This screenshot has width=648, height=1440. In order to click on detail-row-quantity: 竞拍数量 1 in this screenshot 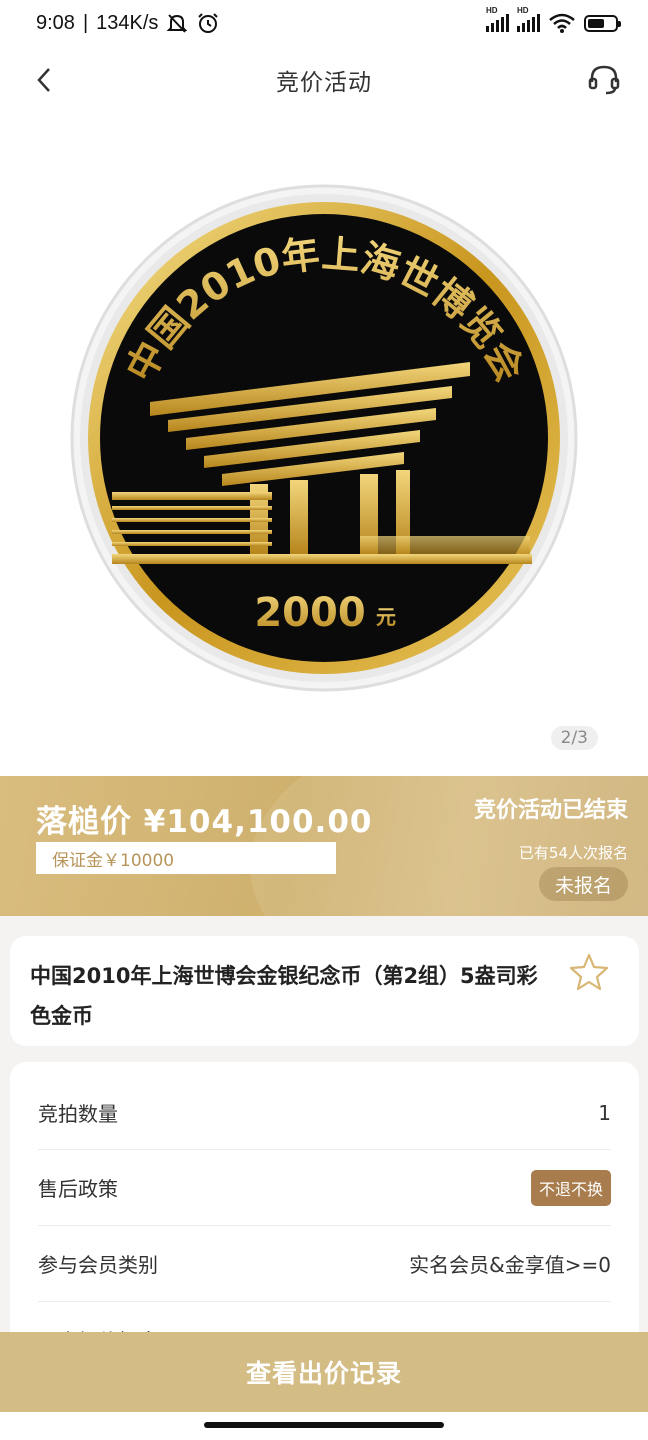, I will do `click(324, 1106)`.